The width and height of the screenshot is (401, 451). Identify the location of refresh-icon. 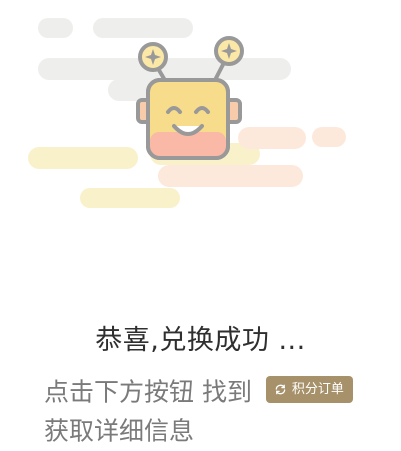
(280, 389).